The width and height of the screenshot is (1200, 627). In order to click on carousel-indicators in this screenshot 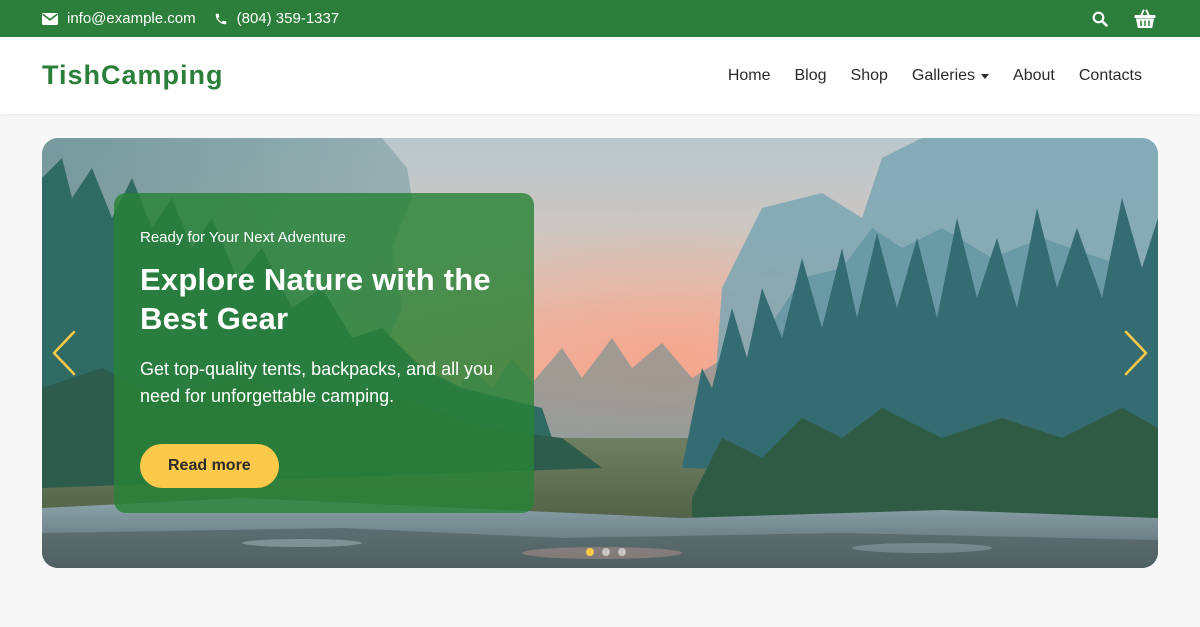, I will do `click(600, 552)`.